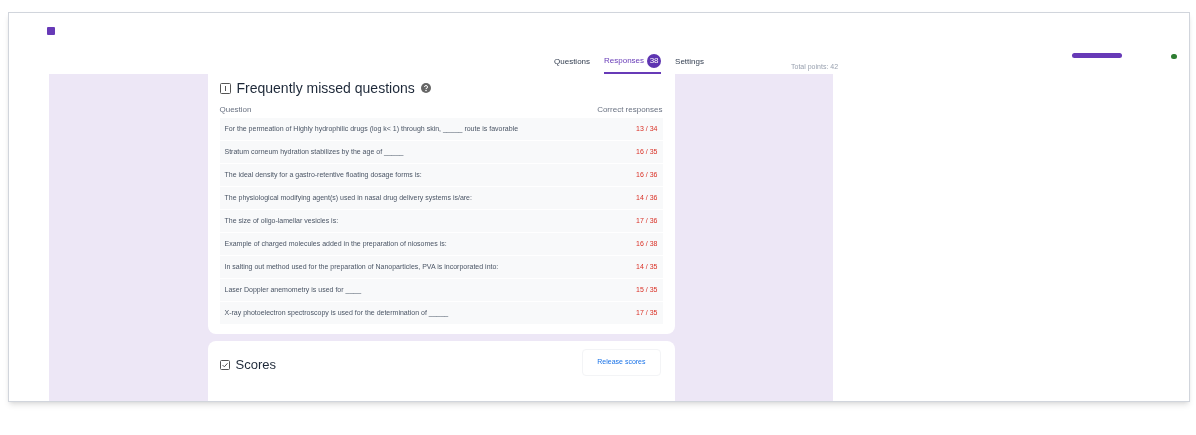  I want to click on section-title: Frequently missed questions, so click(325, 88).